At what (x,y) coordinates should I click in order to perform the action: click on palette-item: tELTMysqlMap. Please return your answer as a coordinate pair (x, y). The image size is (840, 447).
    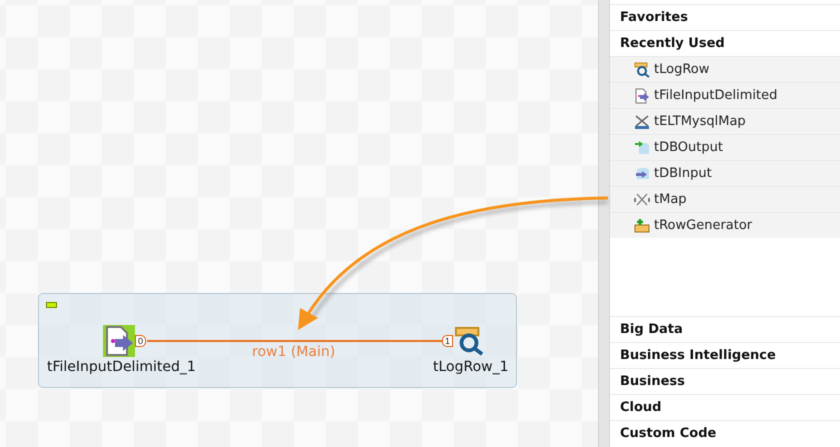
    Looking at the image, I should click on (725, 121).